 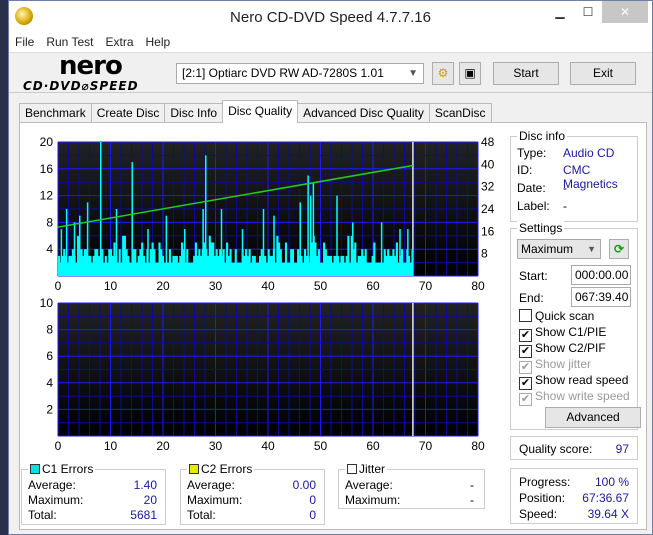 I want to click on chevron-down-icon: ▼, so click(x=413, y=73).